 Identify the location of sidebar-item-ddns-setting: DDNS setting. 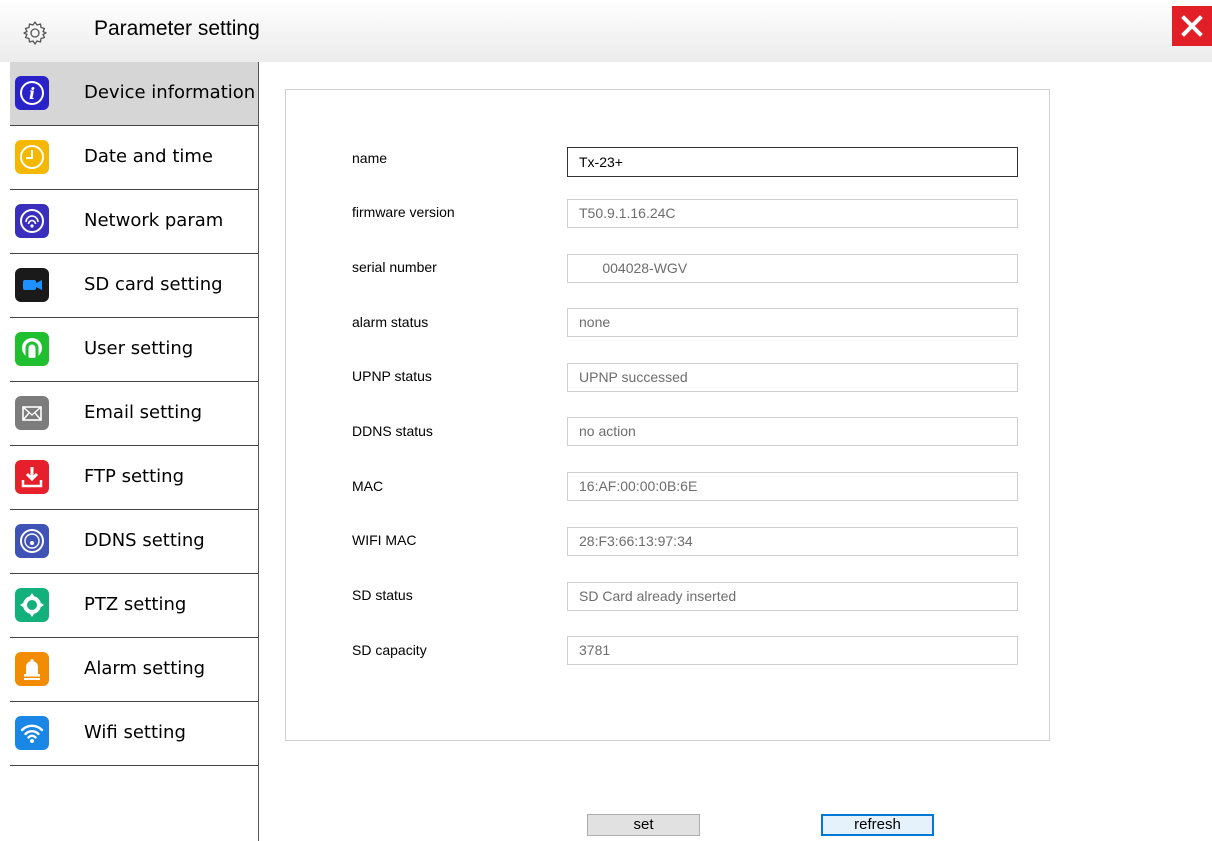
(134, 542).